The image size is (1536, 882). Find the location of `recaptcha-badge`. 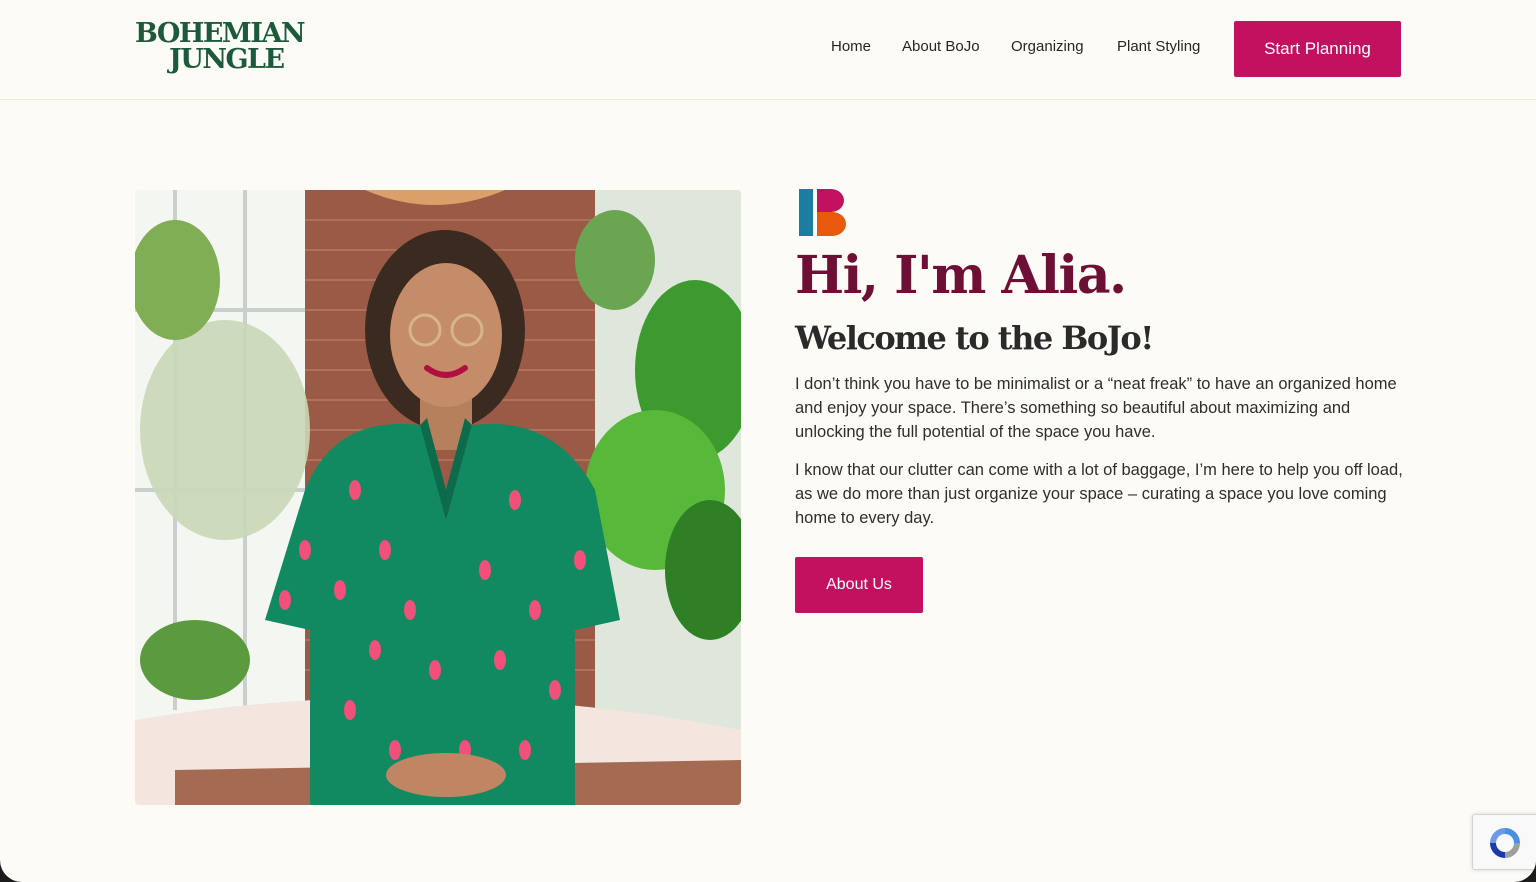

recaptcha-badge is located at coordinates (1504, 842).